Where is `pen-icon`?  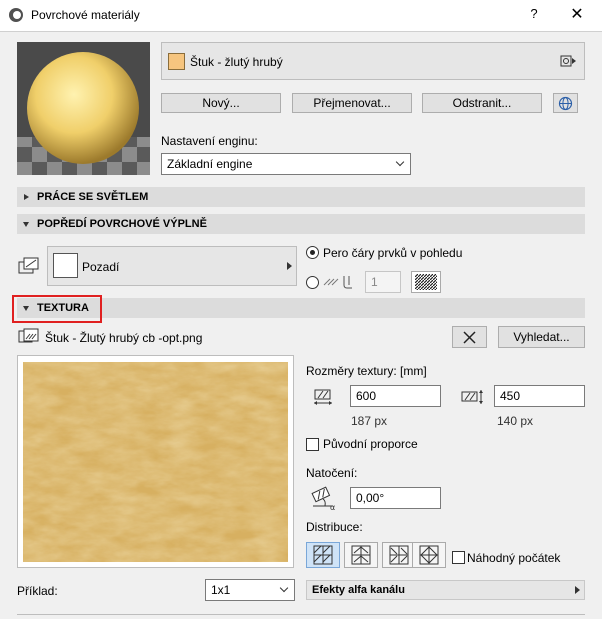
pen-icon is located at coordinates (337, 282).